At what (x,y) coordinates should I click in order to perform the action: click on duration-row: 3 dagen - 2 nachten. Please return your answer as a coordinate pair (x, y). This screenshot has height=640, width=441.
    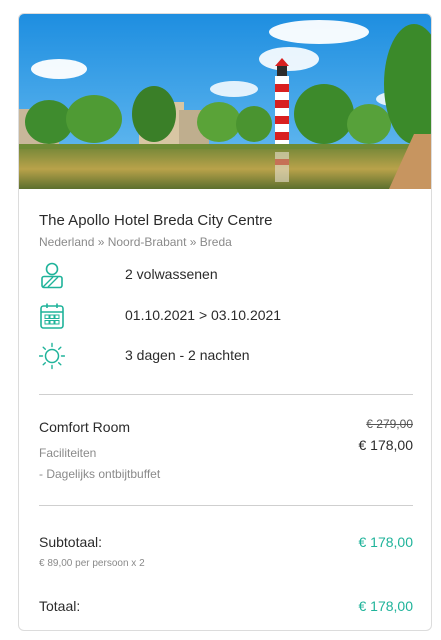
    Looking at the image, I should click on (229, 356).